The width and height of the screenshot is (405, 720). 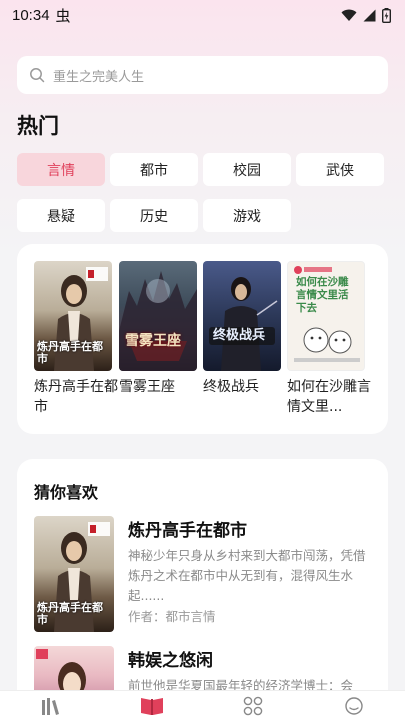 What do you see at coordinates (231, 387) in the screenshot?
I see `book-title: 终极战兵` at bounding box center [231, 387].